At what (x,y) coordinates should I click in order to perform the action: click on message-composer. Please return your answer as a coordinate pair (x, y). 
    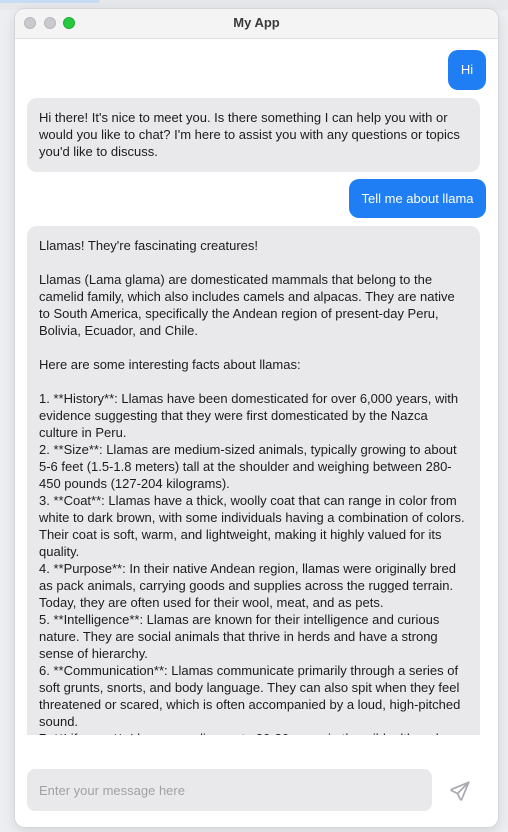
    Looking at the image, I should click on (256, 781).